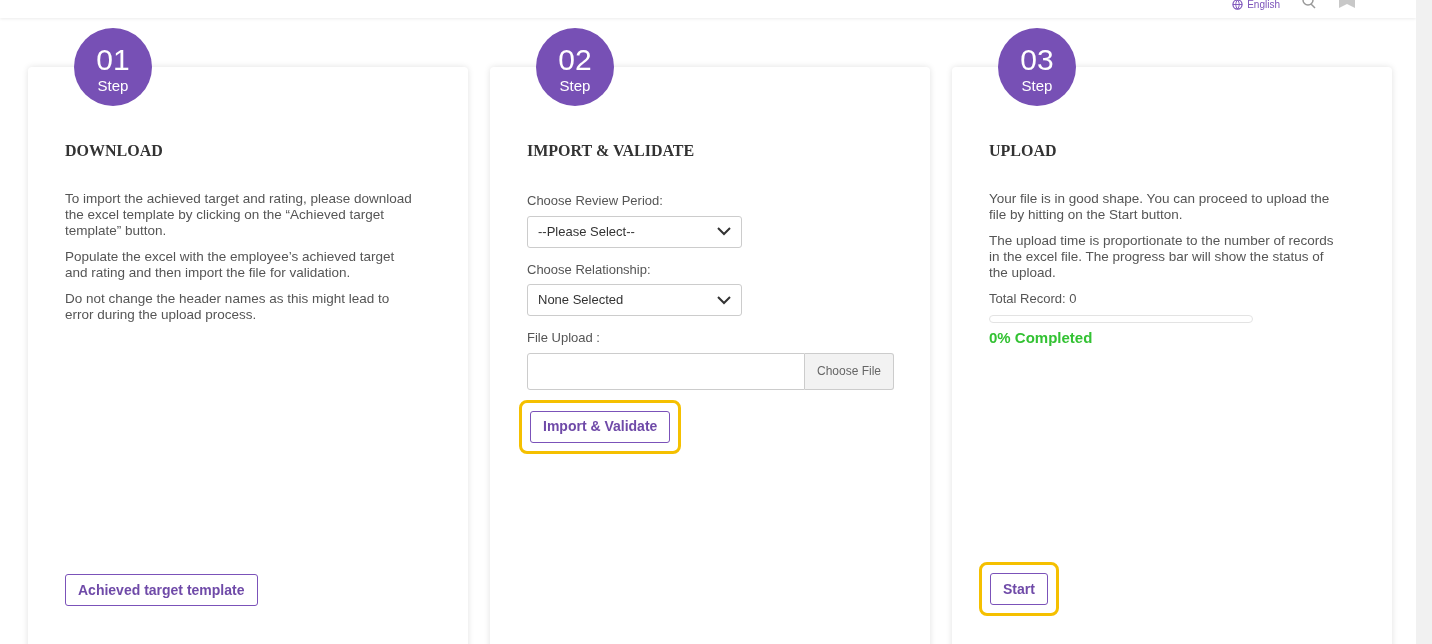 This screenshot has height=644, width=1432. What do you see at coordinates (1023, 151) in the screenshot?
I see `step-title: UPLOAD` at bounding box center [1023, 151].